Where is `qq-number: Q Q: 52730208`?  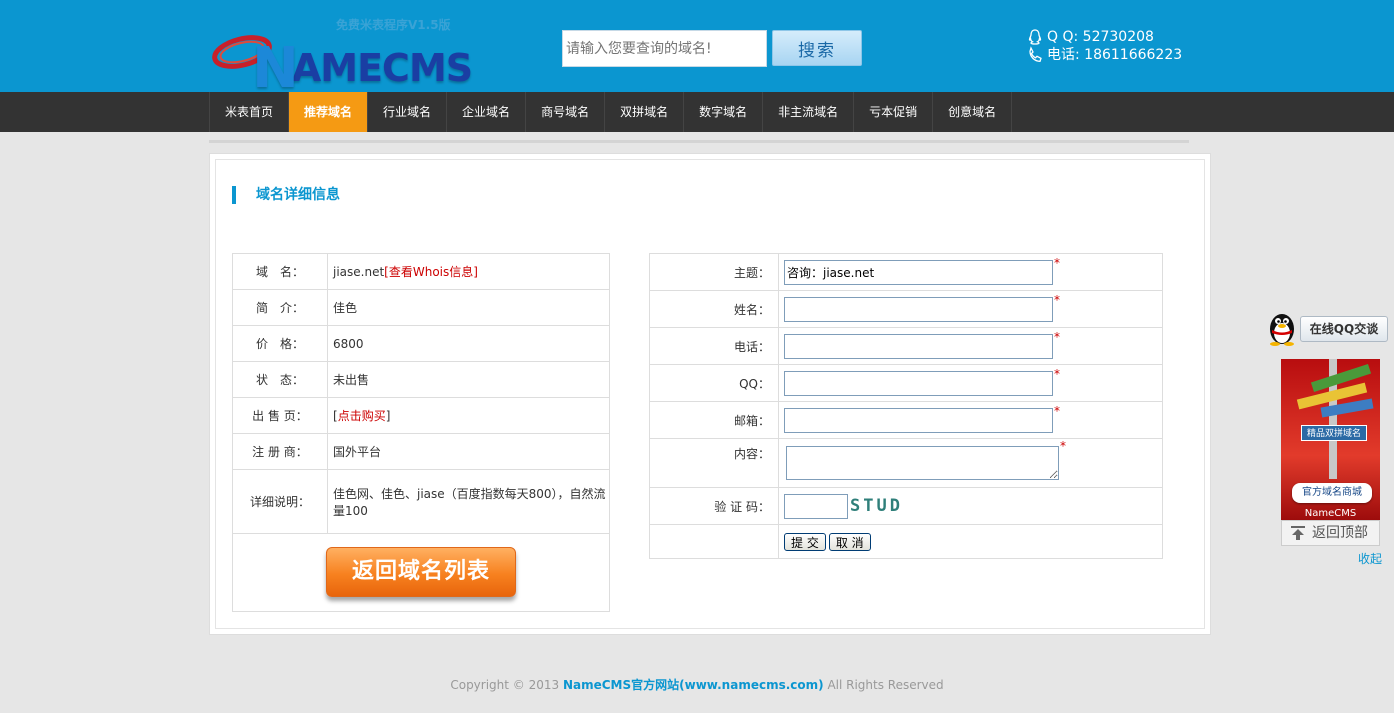 qq-number: Q Q: 52730208 is located at coordinates (1100, 37).